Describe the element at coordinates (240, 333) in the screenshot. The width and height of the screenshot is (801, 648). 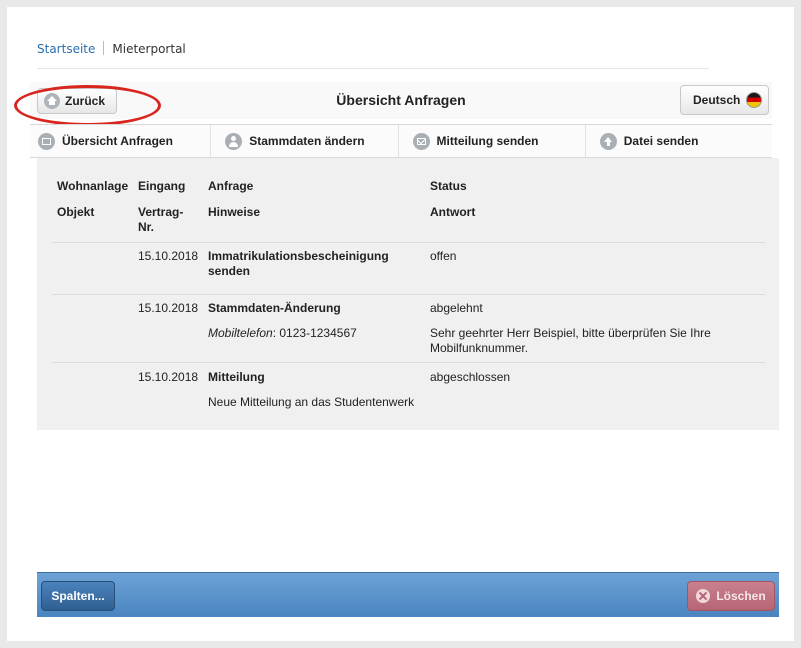
I see `request-note-label: Mobiltelefon` at that location.